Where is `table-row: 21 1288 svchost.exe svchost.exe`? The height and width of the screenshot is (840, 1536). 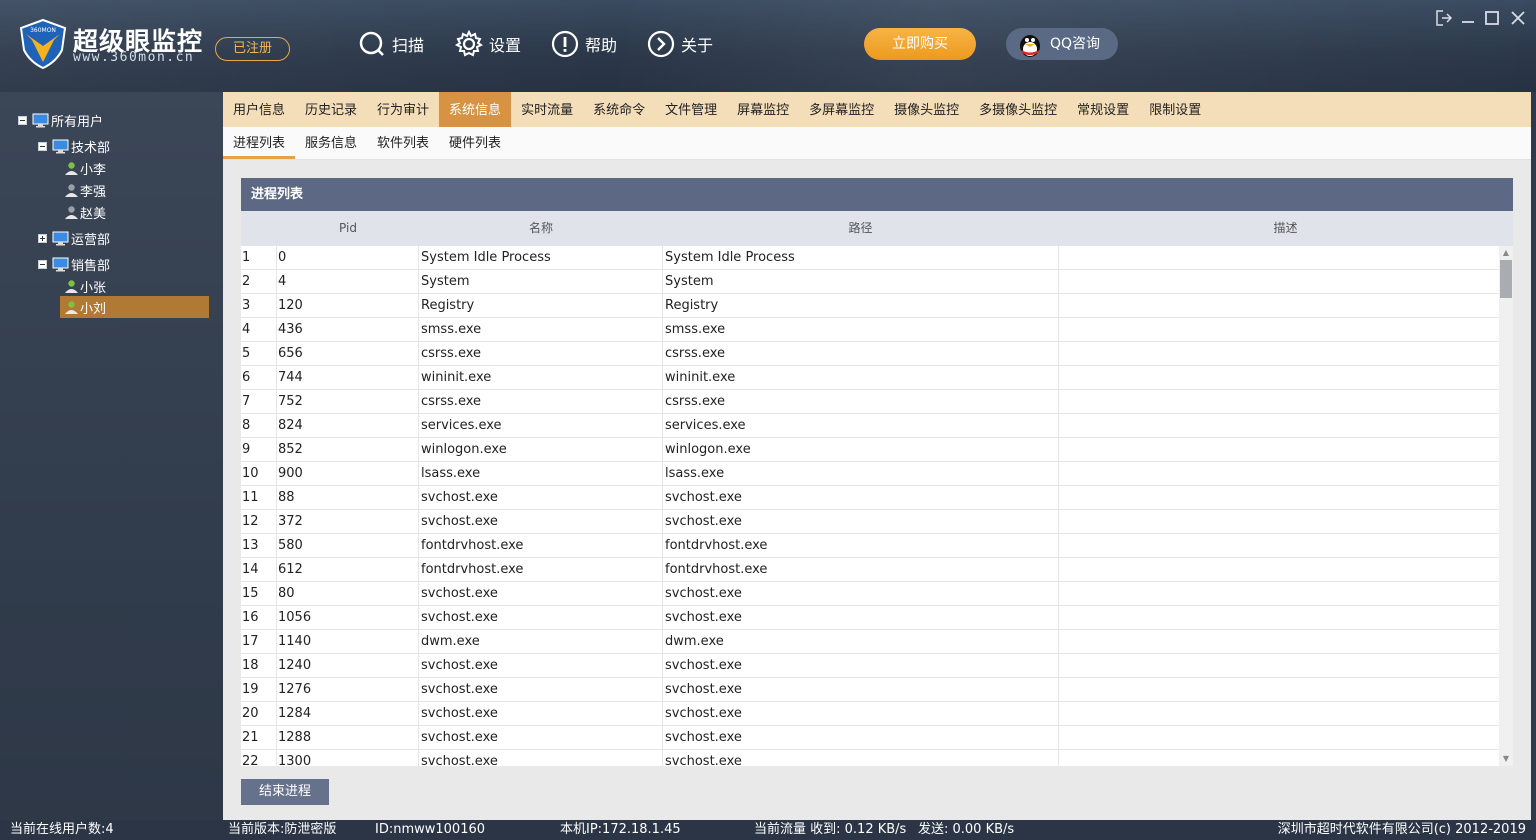
table-row: 21 1288 svchost.exe svchost.exe is located at coordinates (870, 738).